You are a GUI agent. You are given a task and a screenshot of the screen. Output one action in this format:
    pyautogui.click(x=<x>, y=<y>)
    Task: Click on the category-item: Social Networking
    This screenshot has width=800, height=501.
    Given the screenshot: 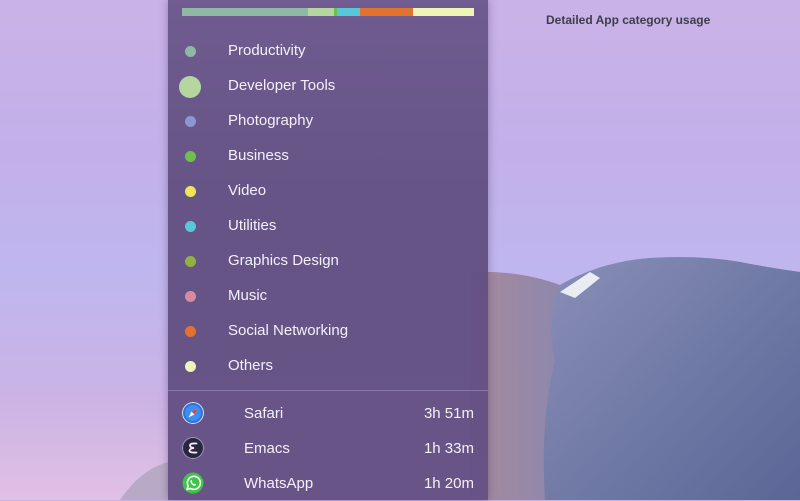 What is the action you would take?
    pyautogui.click(x=328, y=330)
    